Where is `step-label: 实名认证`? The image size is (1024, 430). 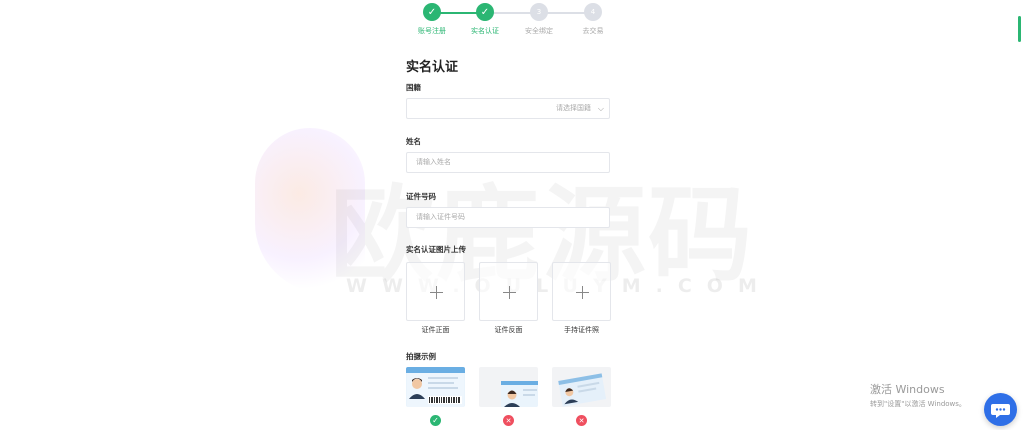
step-label: 实名认证 is located at coordinates (485, 31).